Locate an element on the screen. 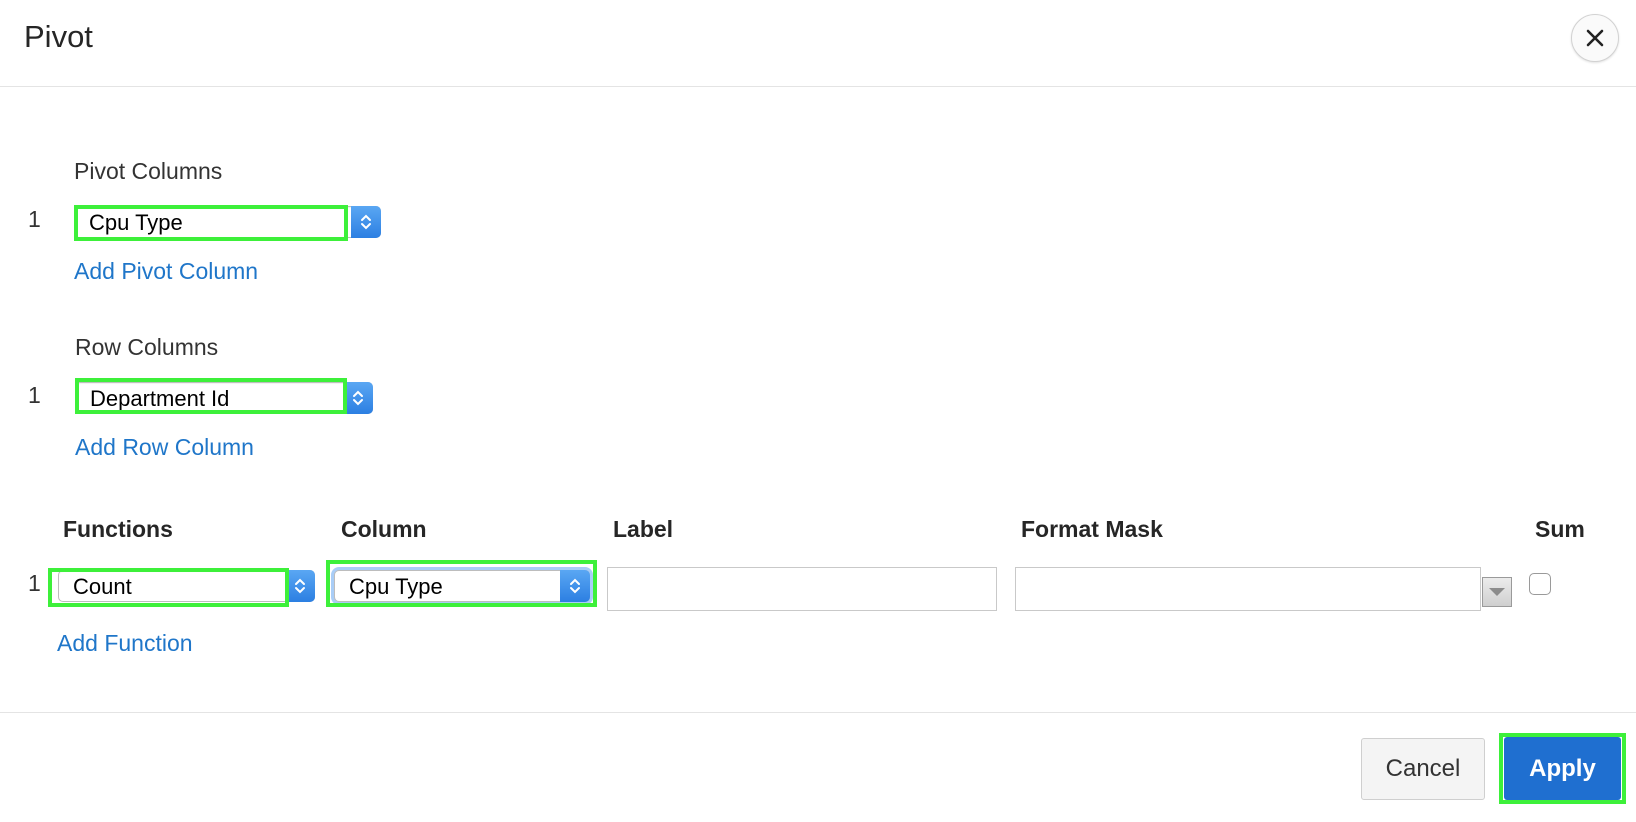  cancel-button: Cancel is located at coordinates (1423, 769).